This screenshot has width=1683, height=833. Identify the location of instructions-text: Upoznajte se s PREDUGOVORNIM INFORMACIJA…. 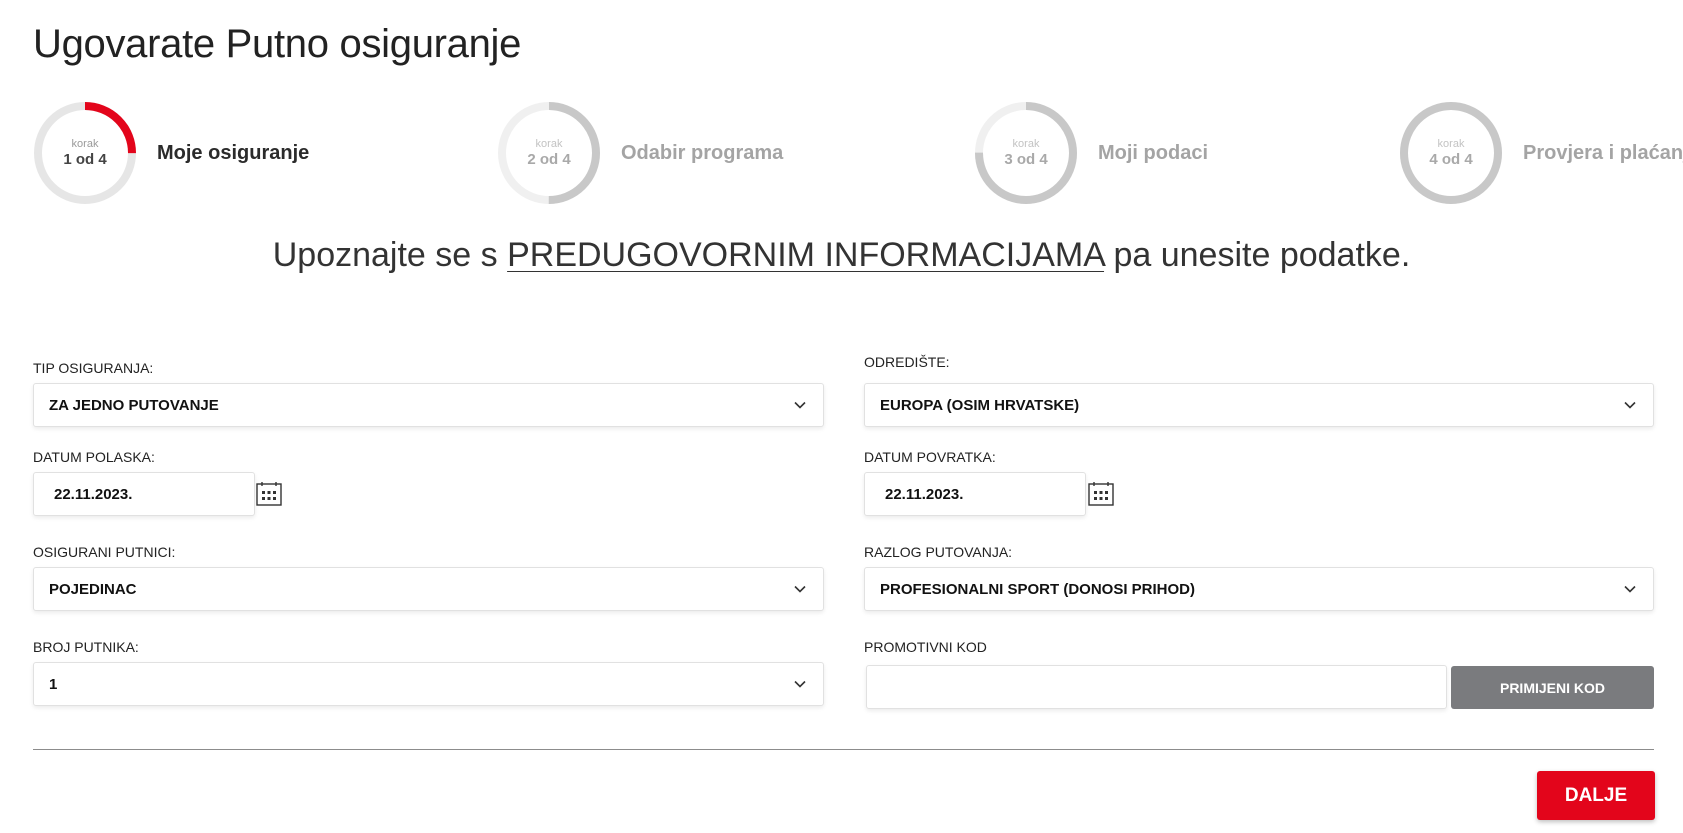
(841, 255).